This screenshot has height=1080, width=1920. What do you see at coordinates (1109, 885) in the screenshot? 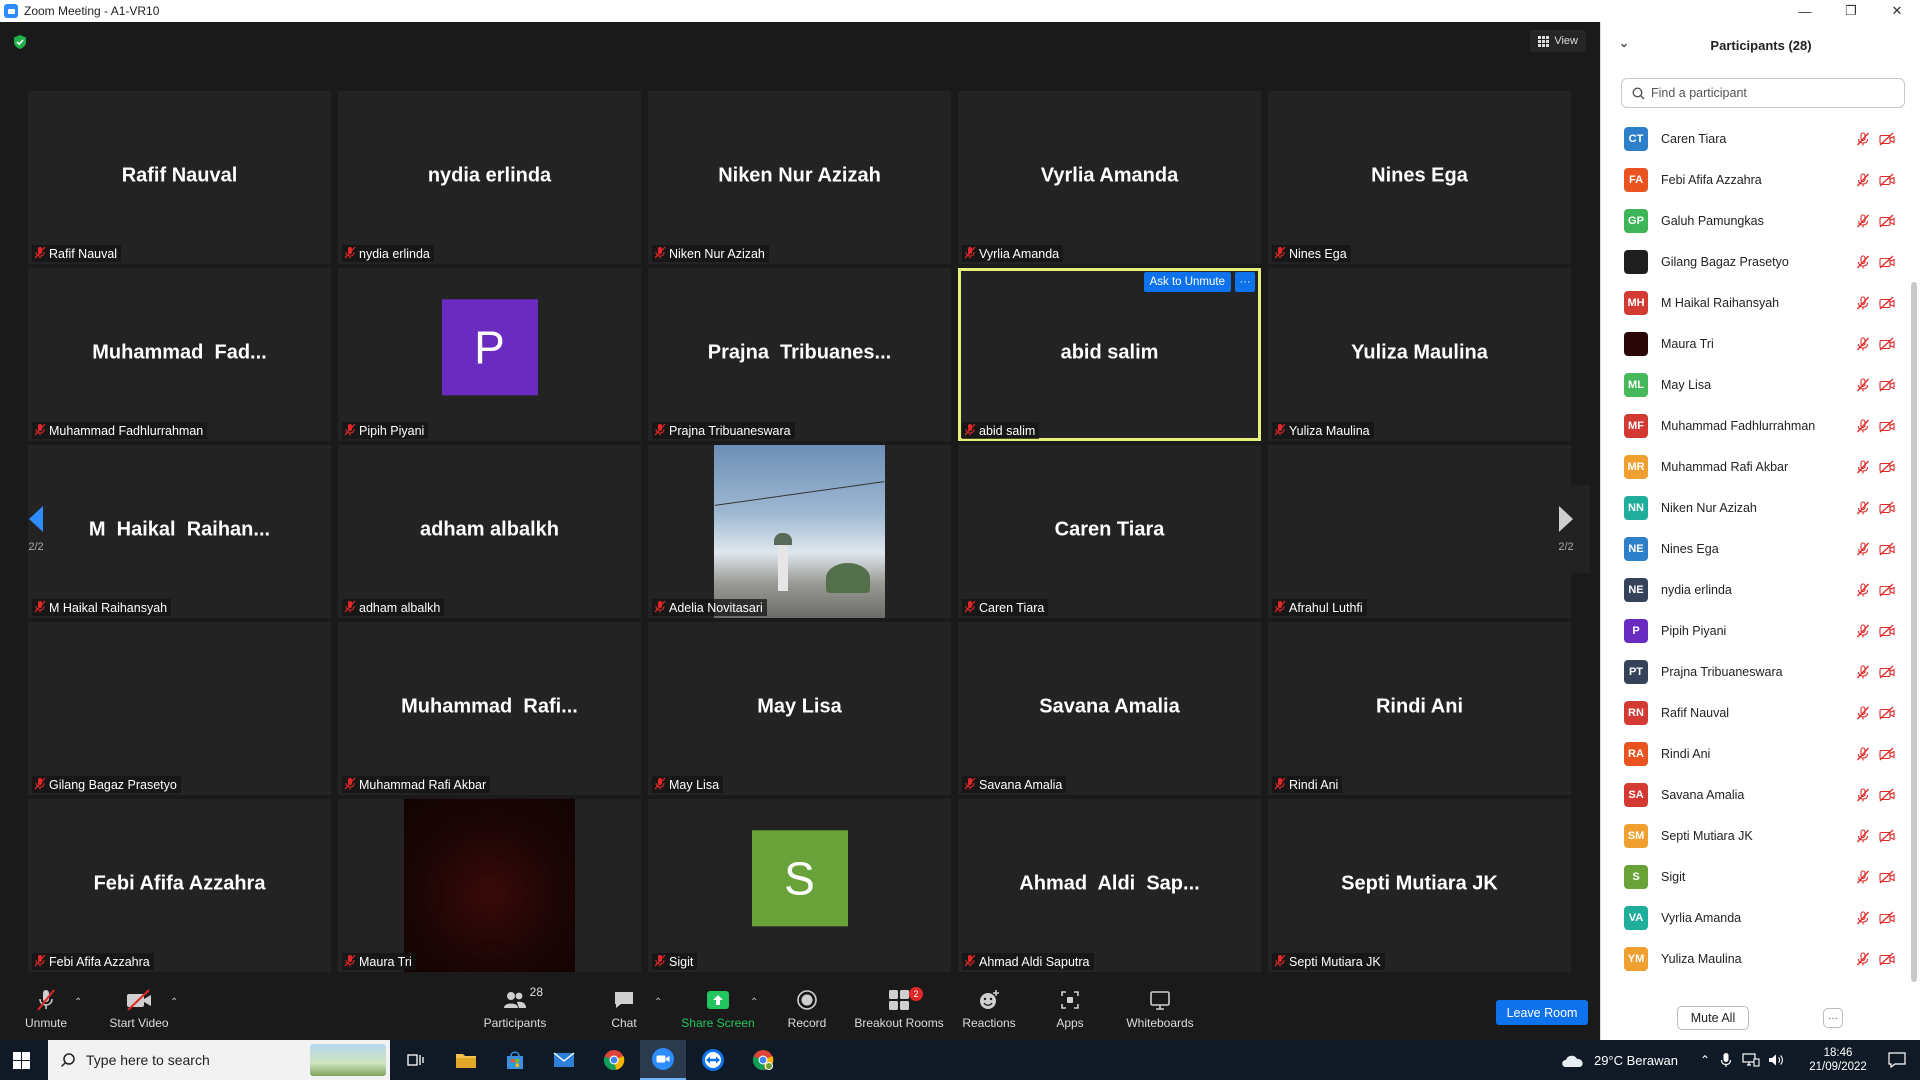
I see `video-tile: Ahmad Aldi Sap... Ahmad Aldi Saputra` at bounding box center [1109, 885].